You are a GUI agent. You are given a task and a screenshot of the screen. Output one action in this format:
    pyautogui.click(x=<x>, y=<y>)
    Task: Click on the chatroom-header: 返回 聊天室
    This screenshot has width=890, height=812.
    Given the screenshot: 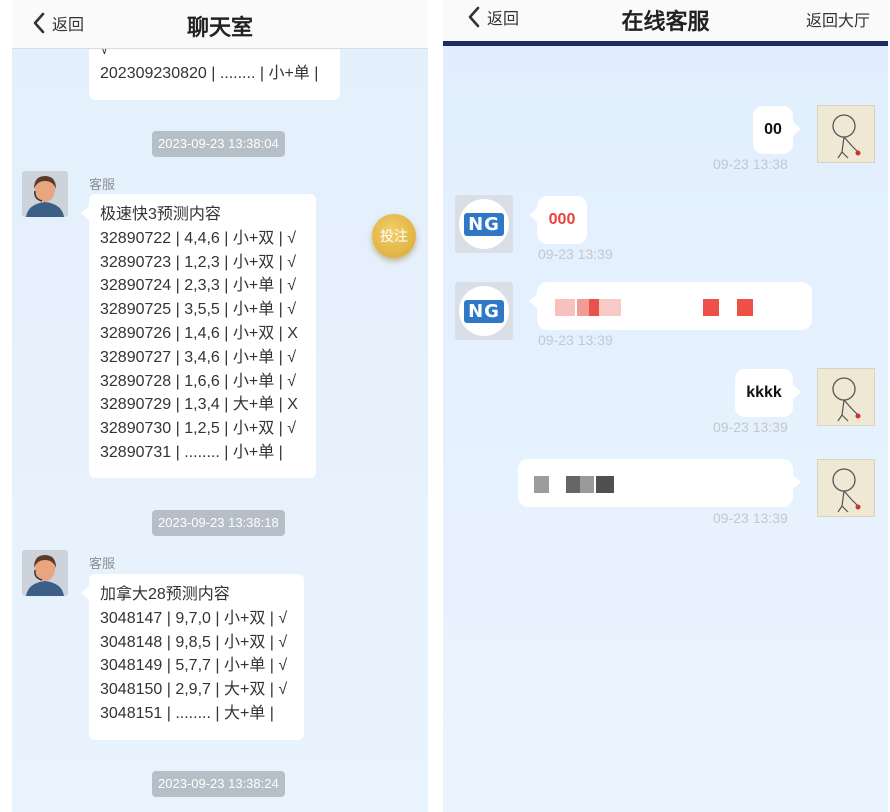 What is the action you would take?
    pyautogui.click(x=220, y=24)
    